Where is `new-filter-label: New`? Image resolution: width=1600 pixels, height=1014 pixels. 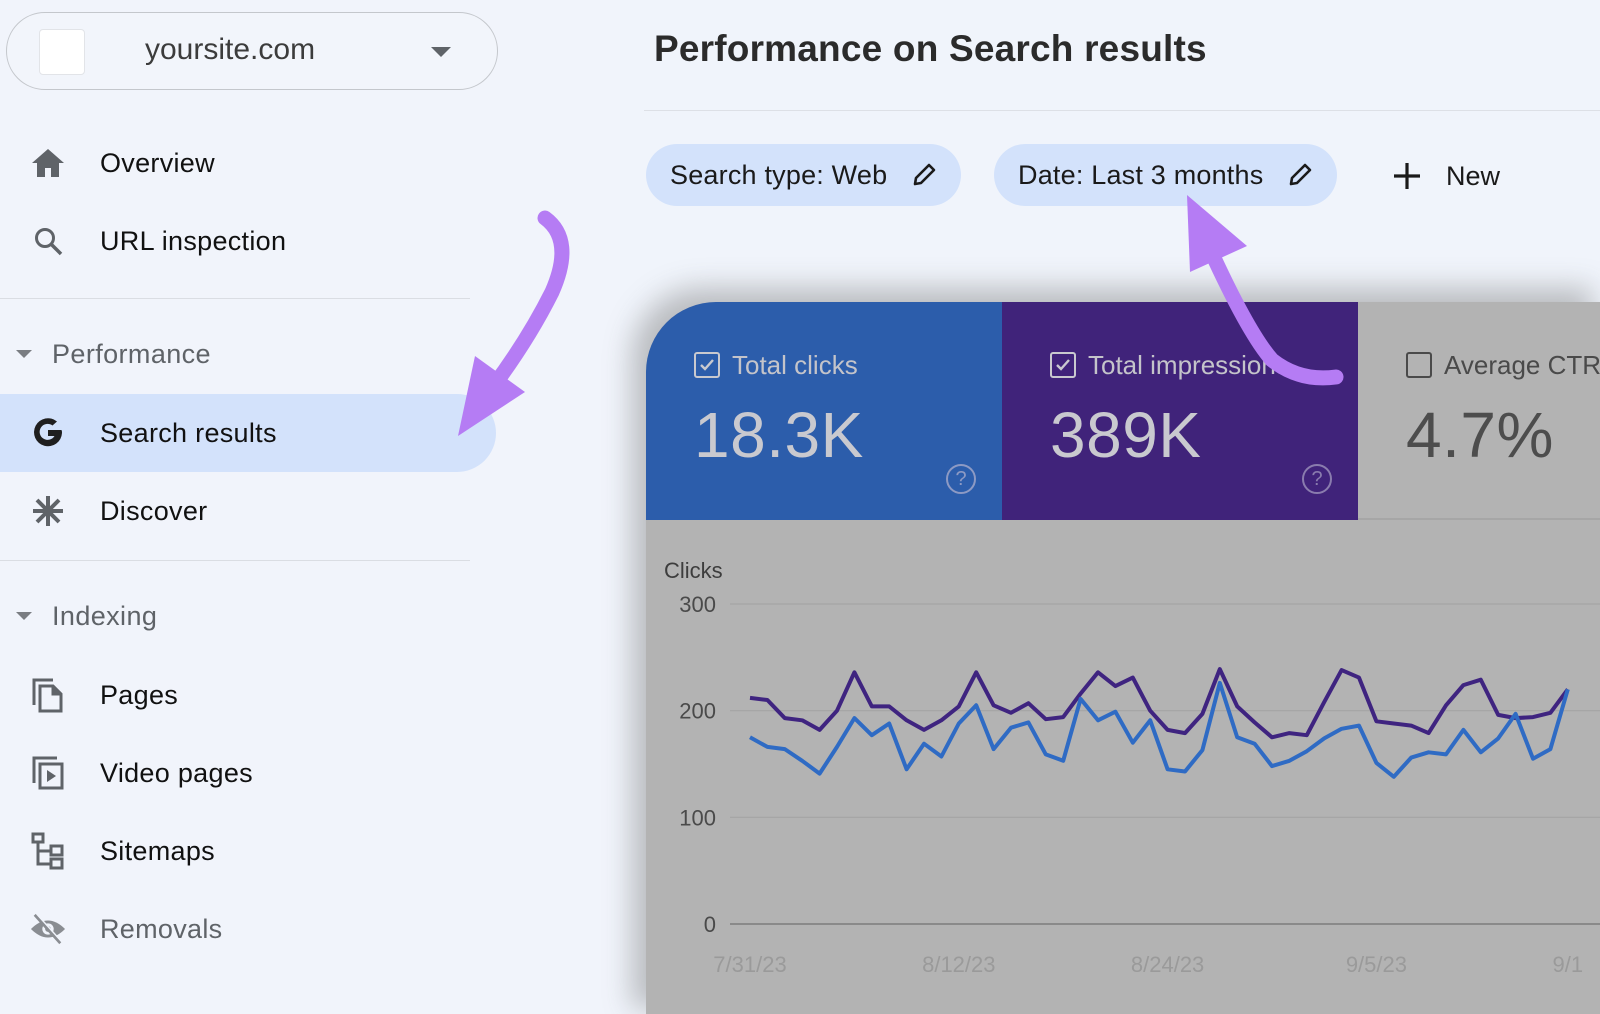 new-filter-label: New is located at coordinates (1473, 175).